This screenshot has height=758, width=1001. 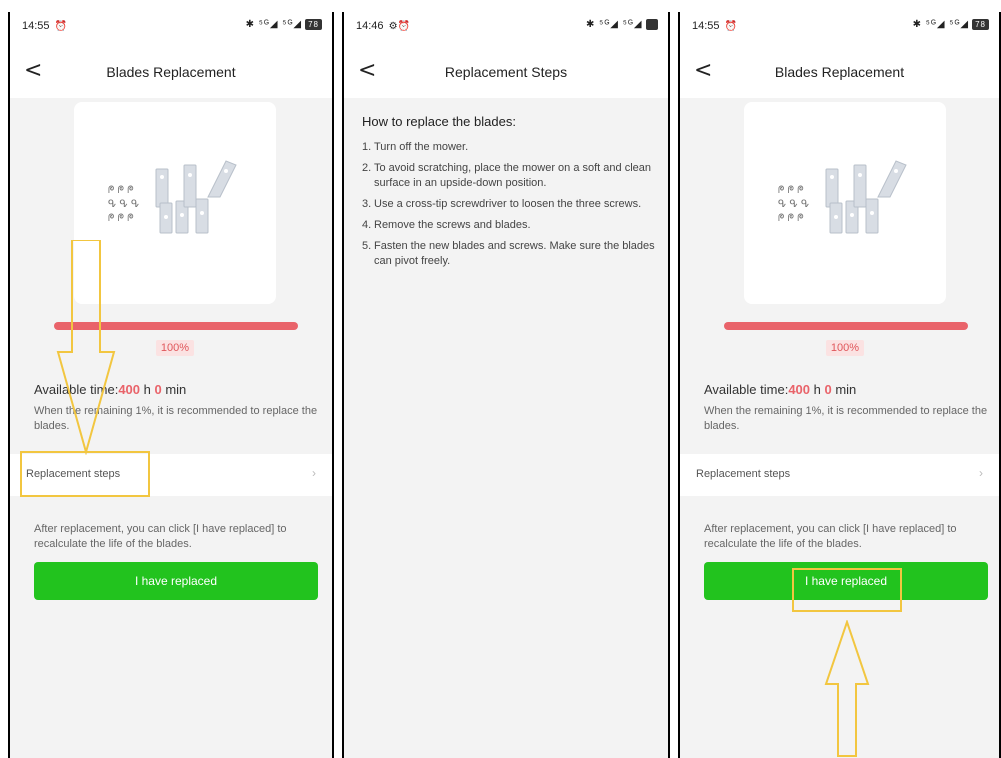 I want to click on status-time: 14:46 ⚙⏰, so click(x=383, y=26).